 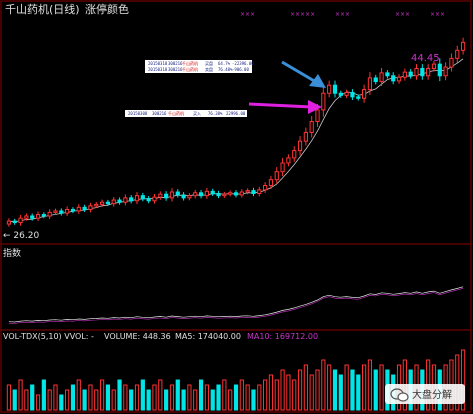 I want to click on annotation-cell: -906.00, so click(x=240, y=69).